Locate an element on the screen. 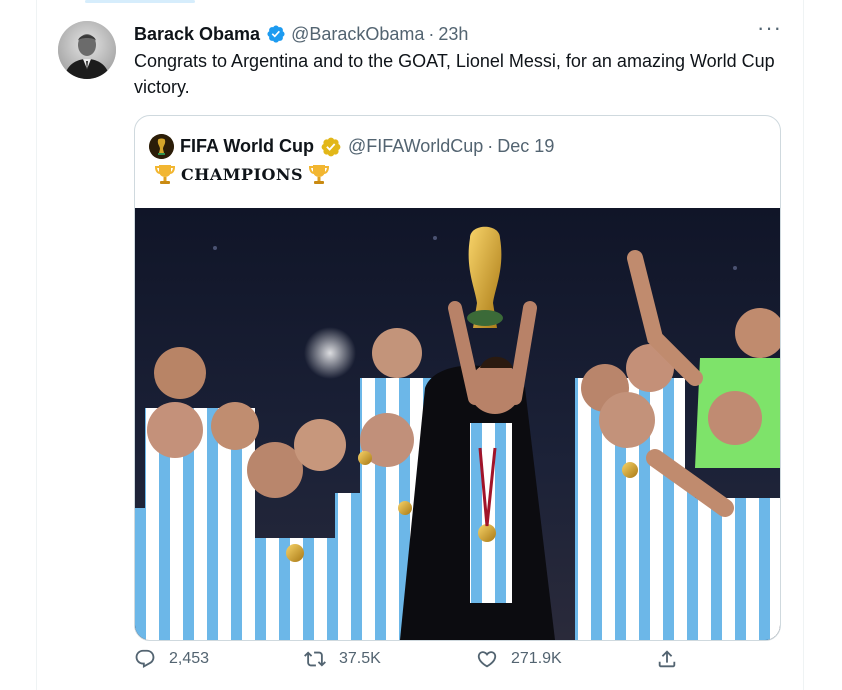  retweet-button: 37.5K is located at coordinates (342, 659).